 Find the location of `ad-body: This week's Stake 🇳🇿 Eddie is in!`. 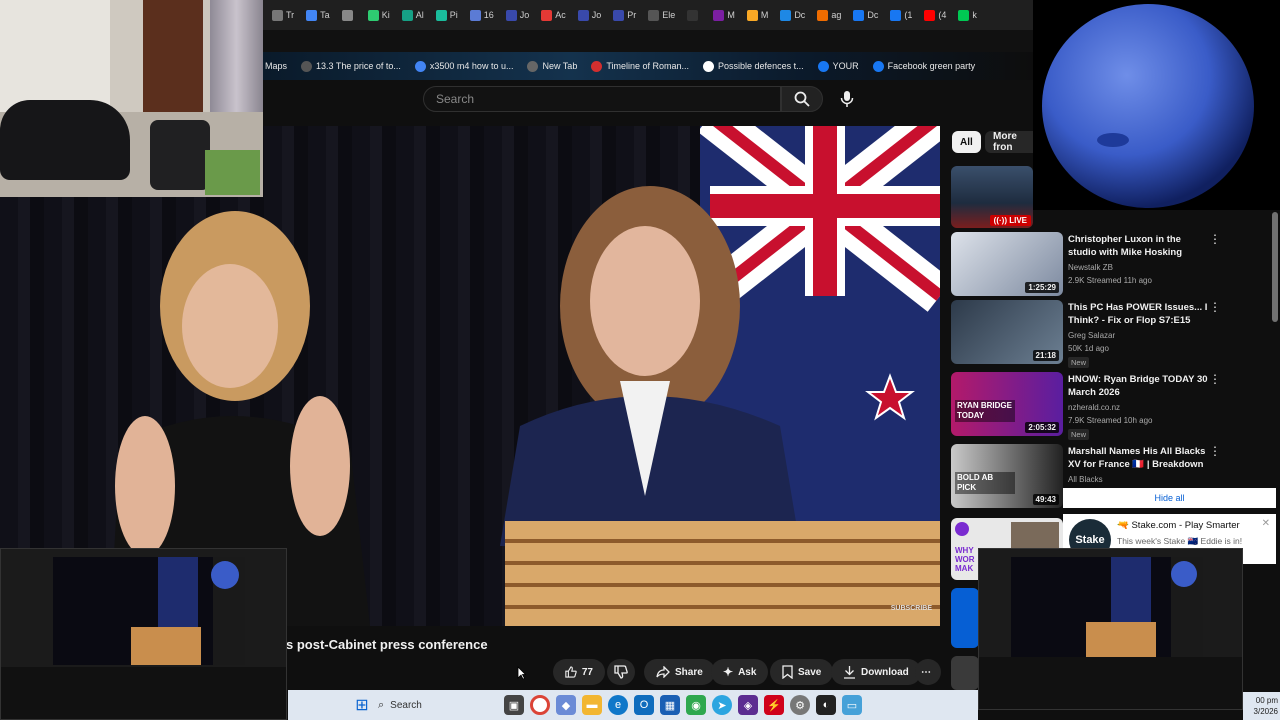

ad-body: This week's Stake 🇳🇿 Eddie is in! is located at coordinates (1180, 541).